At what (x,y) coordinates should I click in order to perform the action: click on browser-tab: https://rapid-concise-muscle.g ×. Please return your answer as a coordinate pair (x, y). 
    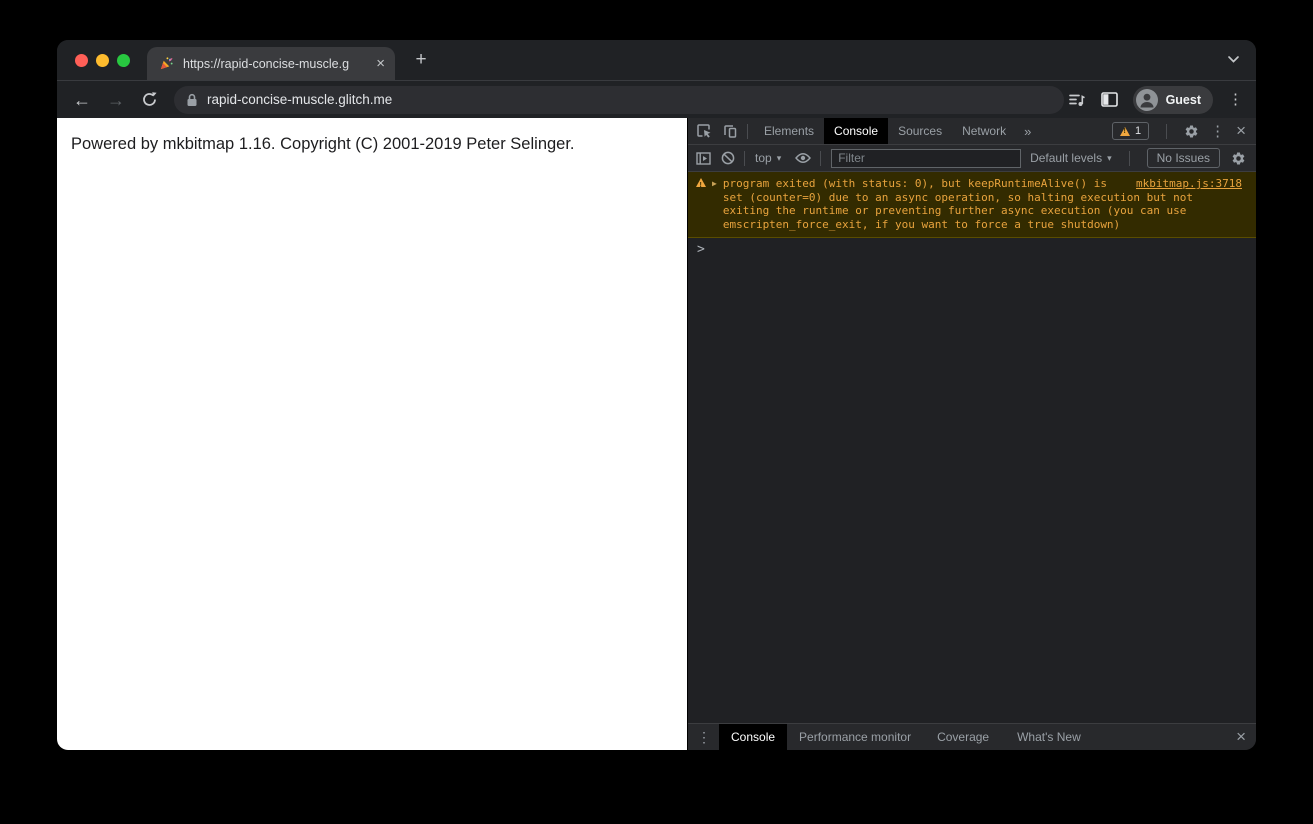
    Looking at the image, I should click on (271, 63).